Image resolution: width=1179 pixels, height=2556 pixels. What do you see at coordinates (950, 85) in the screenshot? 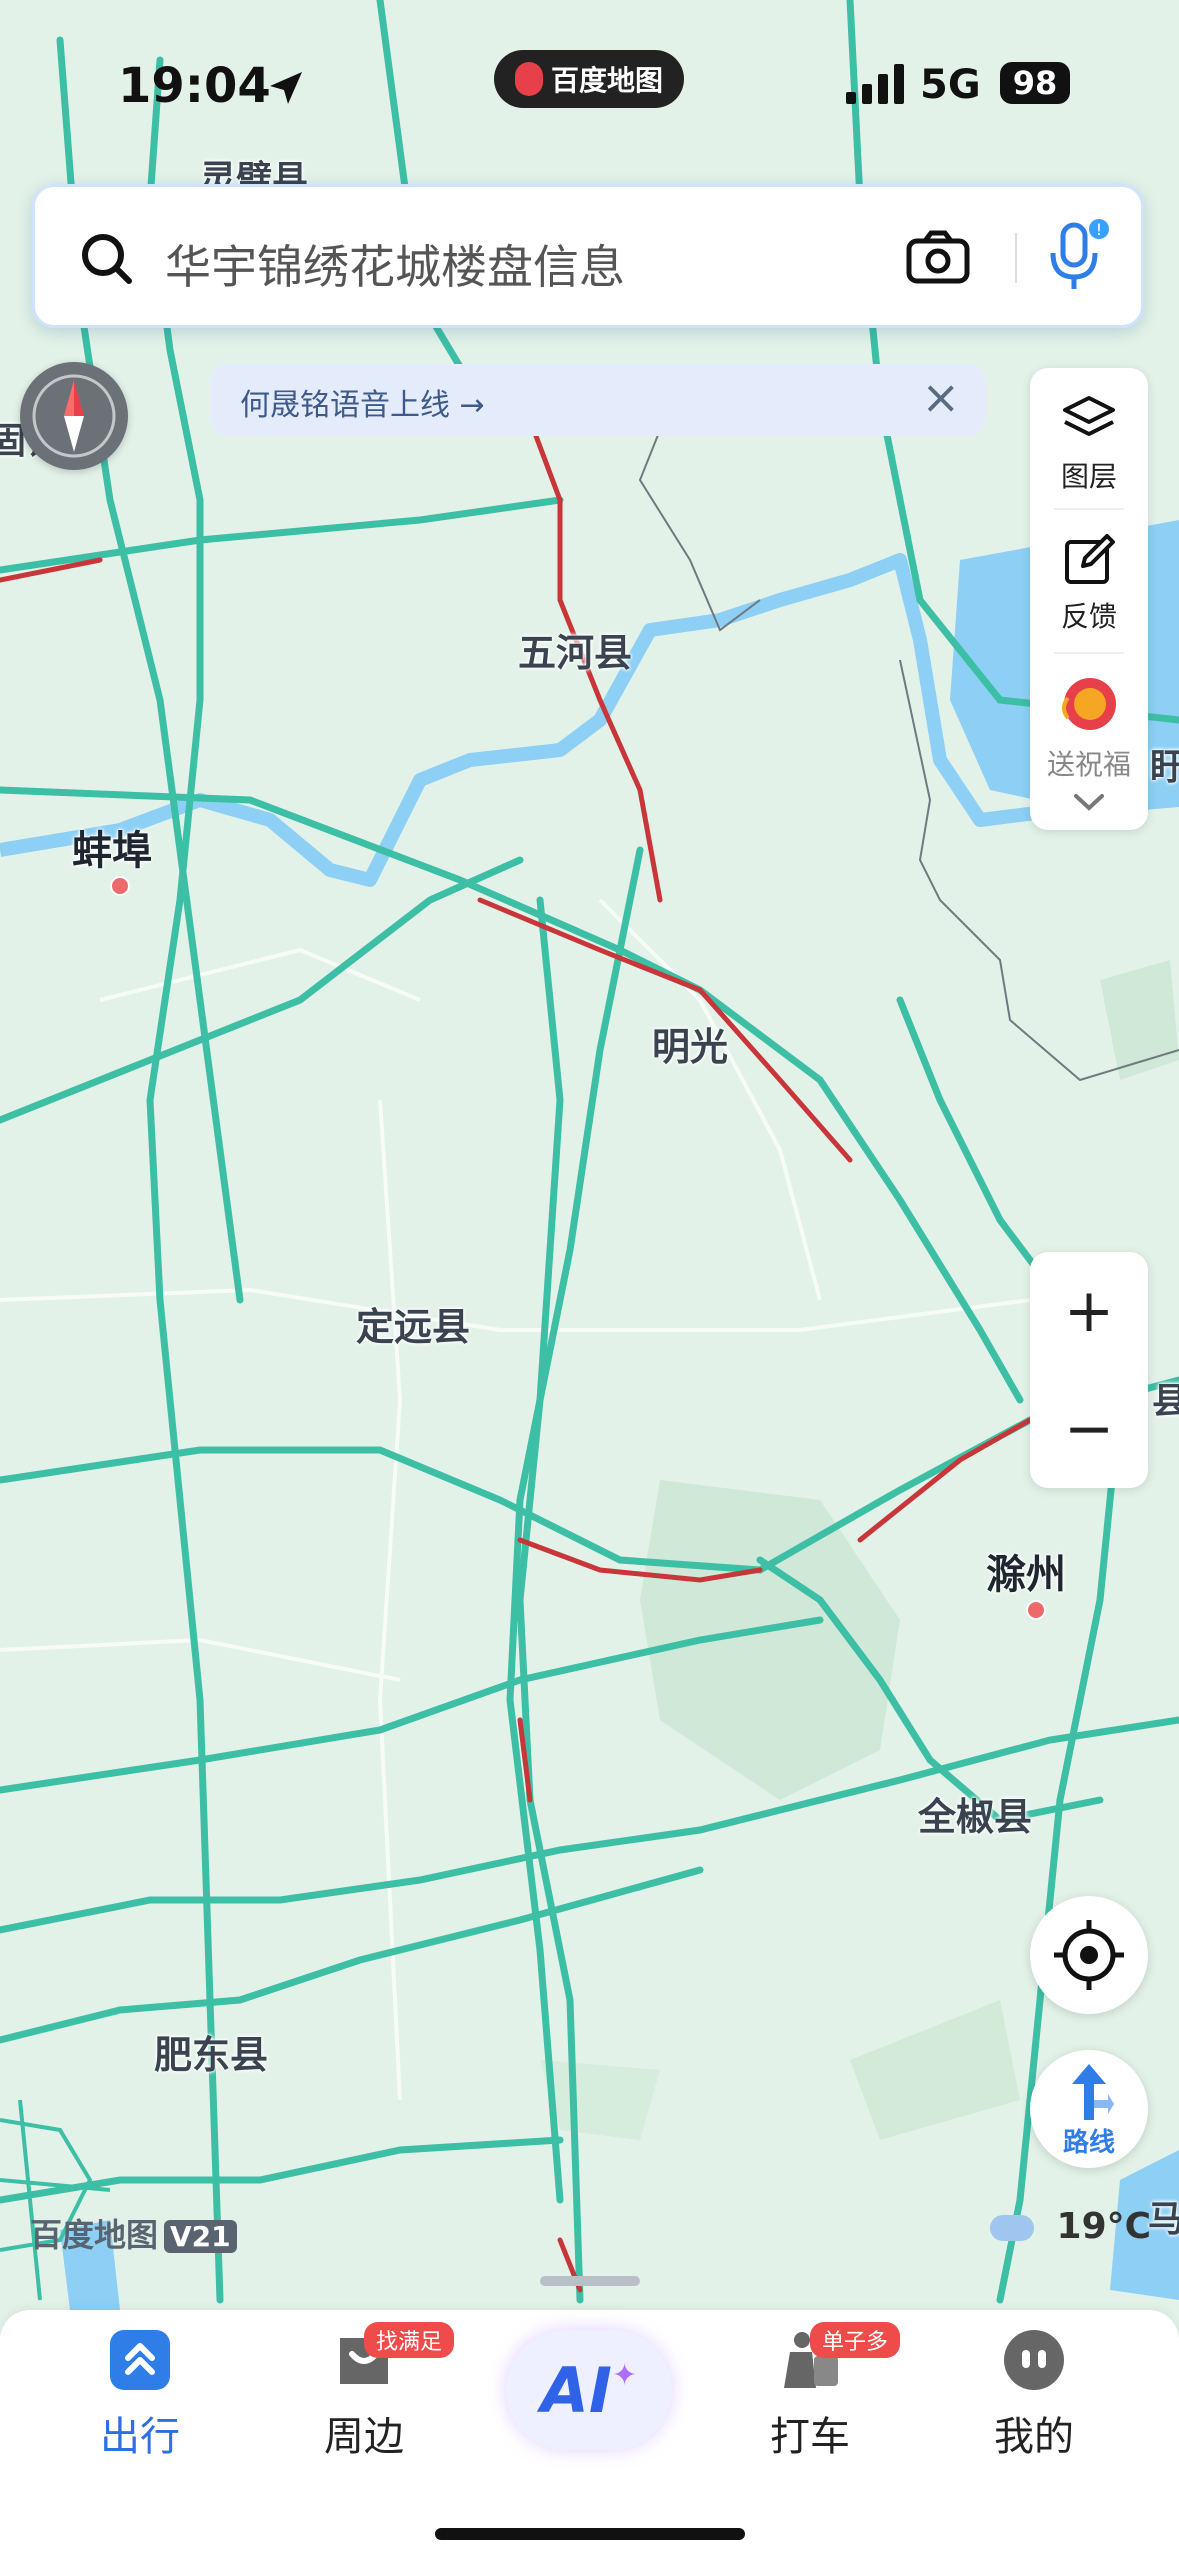
I see `network-type: 5G` at bounding box center [950, 85].